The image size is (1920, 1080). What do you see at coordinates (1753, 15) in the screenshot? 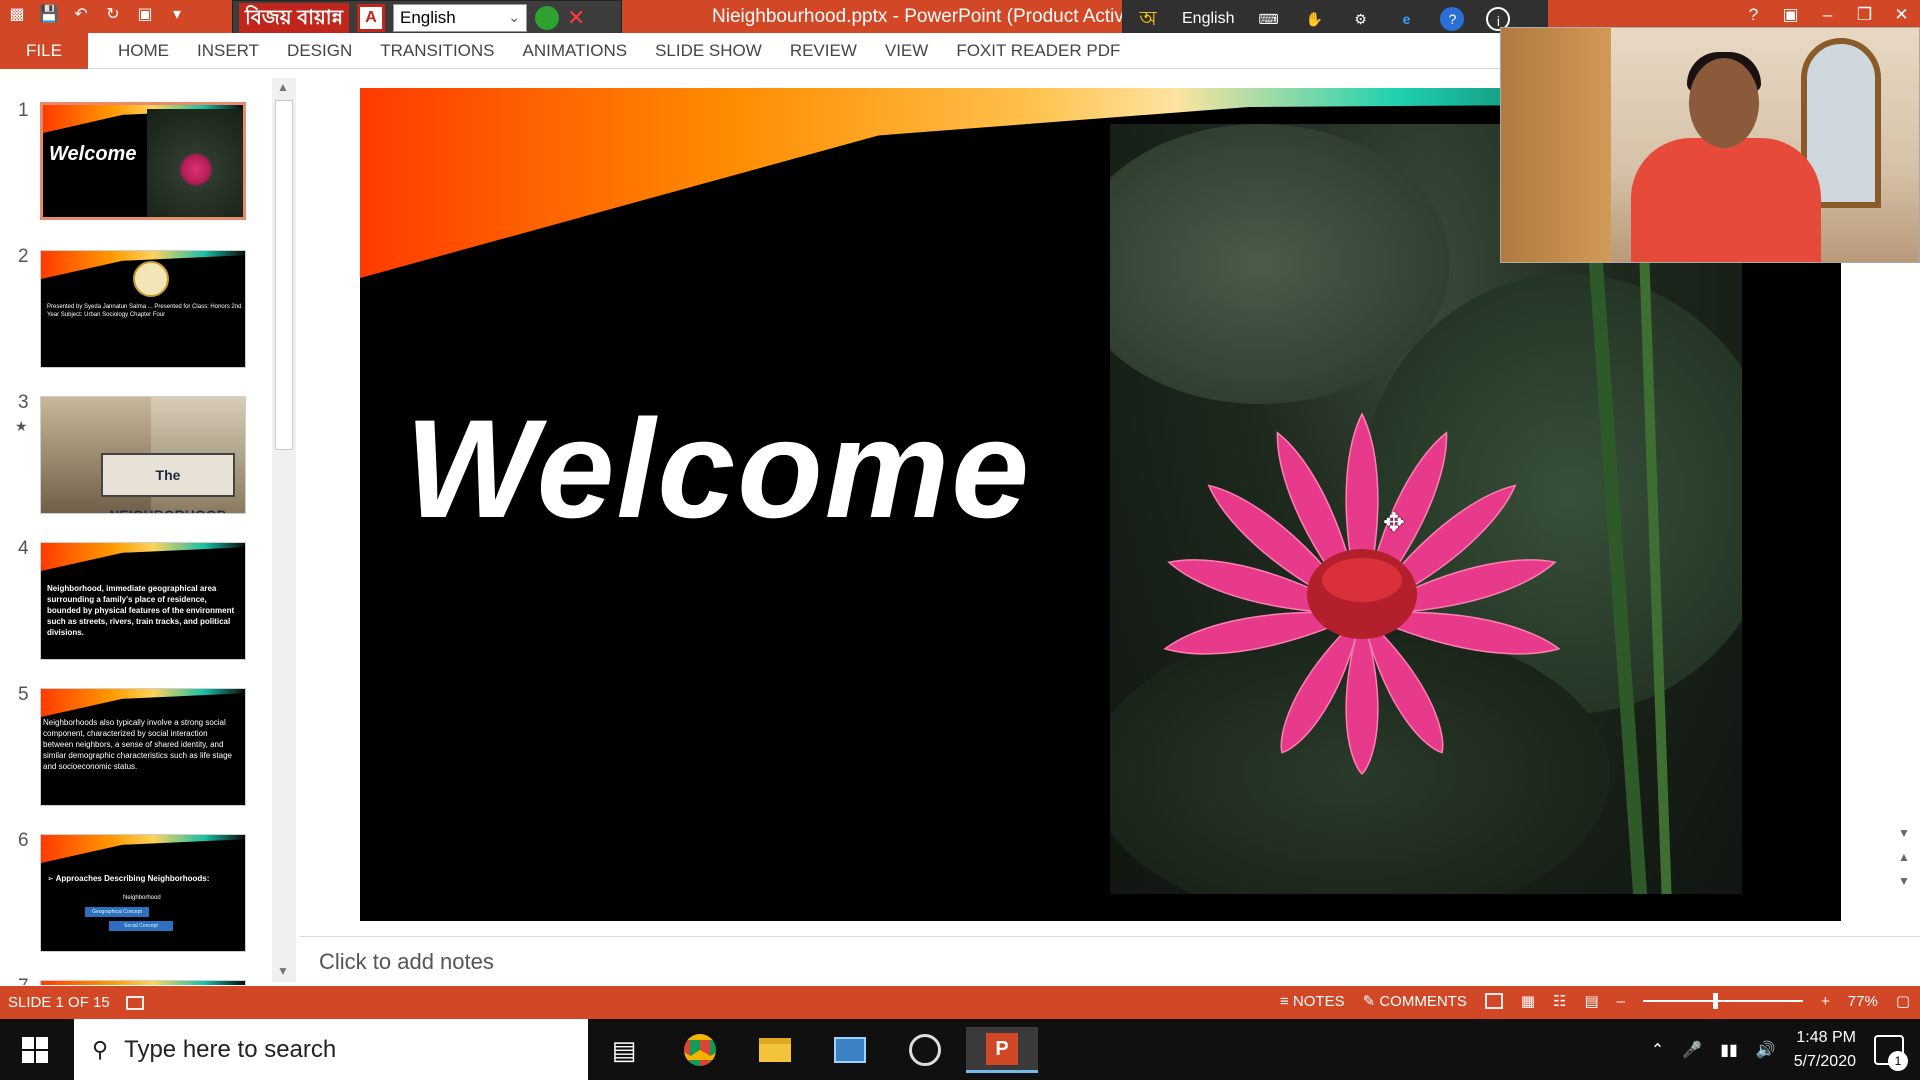
I see `help-button: ?` at bounding box center [1753, 15].